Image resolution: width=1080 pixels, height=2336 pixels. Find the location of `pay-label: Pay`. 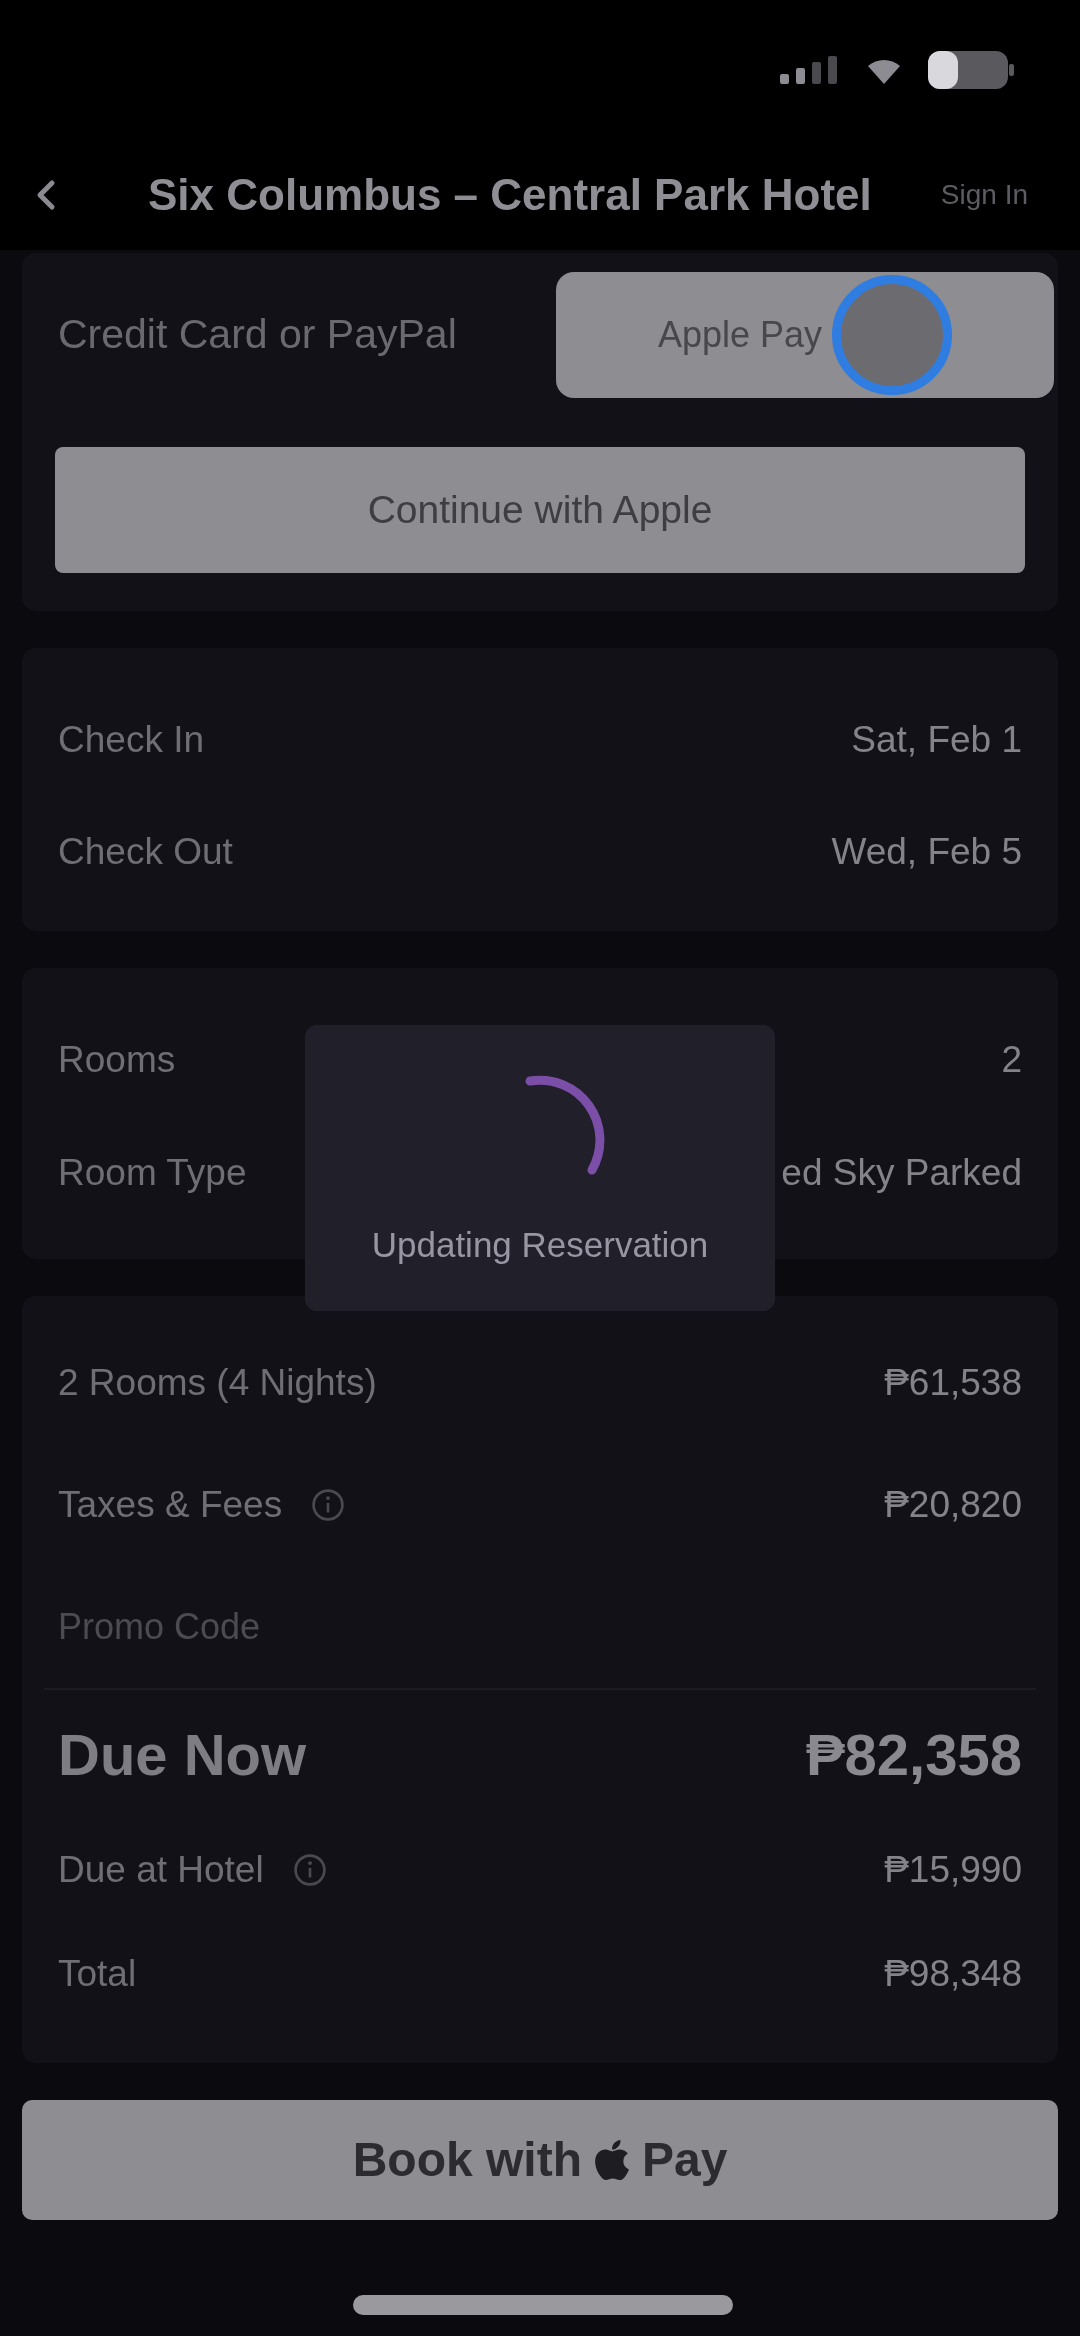

pay-label: Pay is located at coordinates (684, 2160).